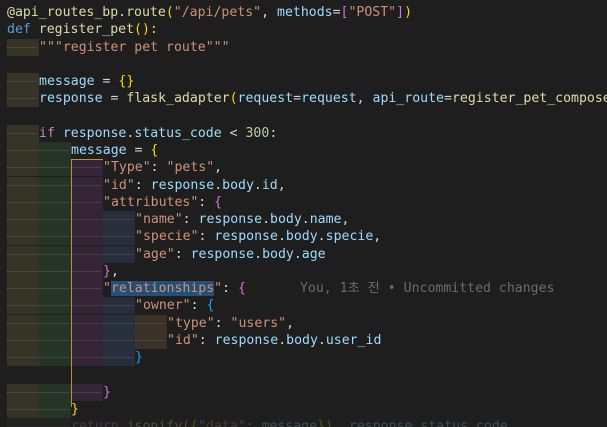  Describe the element at coordinates (313, 254) in the screenshot. I see `code-token: age` at that location.